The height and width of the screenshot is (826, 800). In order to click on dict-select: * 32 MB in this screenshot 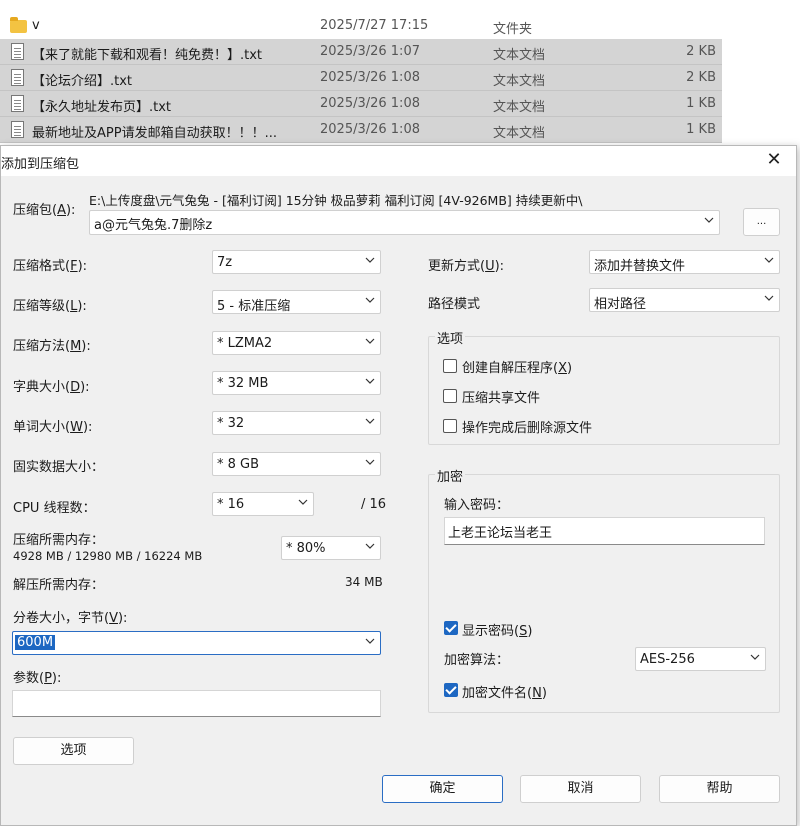, I will do `click(296, 383)`.